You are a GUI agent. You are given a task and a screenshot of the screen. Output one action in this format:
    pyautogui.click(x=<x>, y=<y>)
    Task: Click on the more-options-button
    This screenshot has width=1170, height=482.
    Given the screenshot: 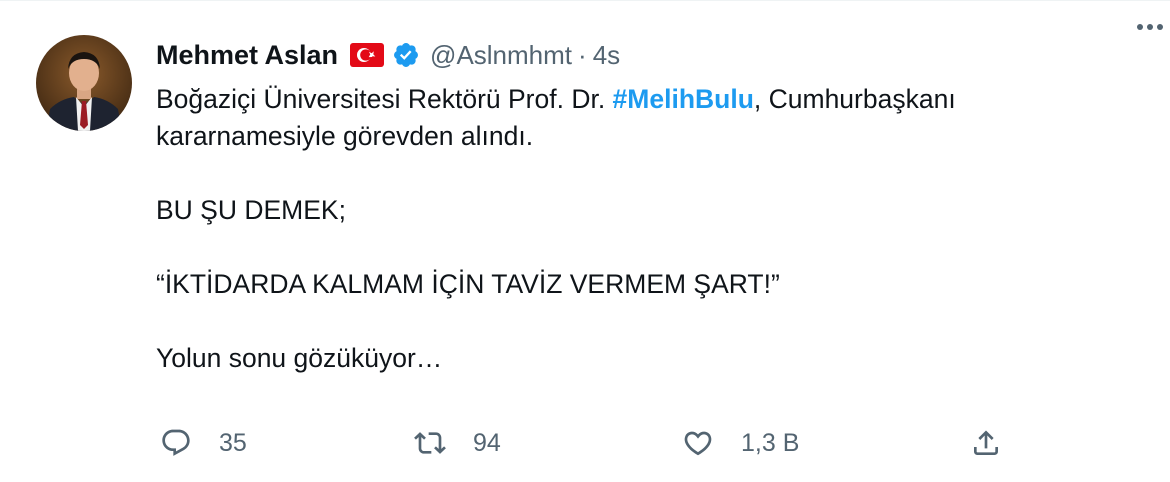 What is the action you would take?
    pyautogui.click(x=1150, y=27)
    